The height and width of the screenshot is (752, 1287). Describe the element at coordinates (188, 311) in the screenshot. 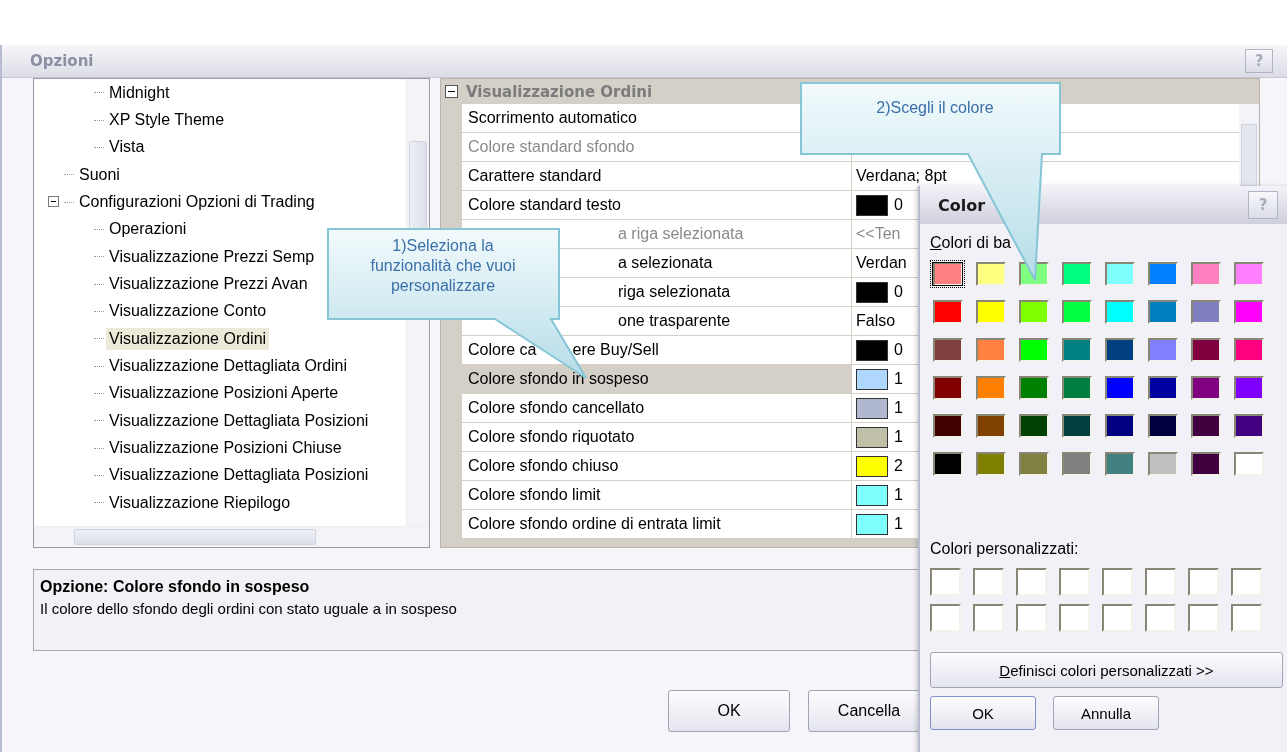

I see `tree-item: Visualizzazione Conto` at that location.